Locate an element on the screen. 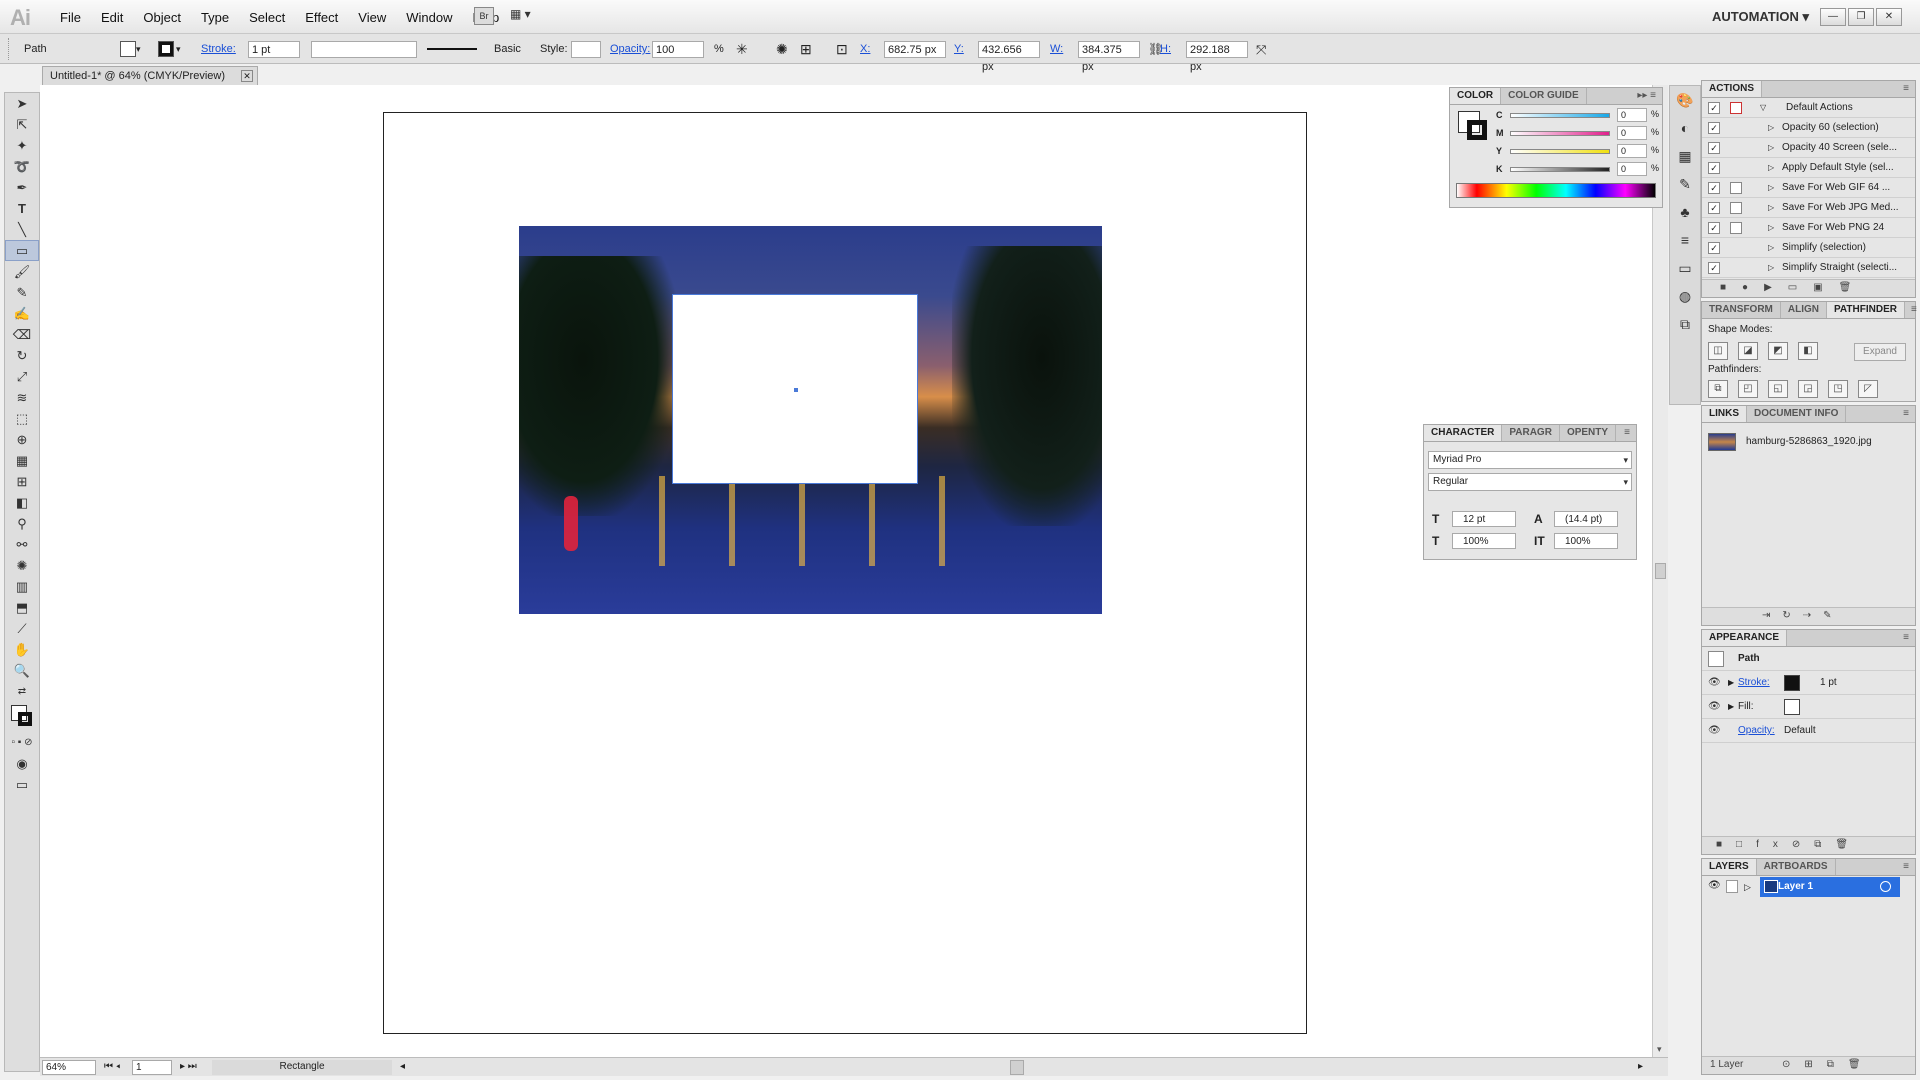 This screenshot has height=1080, width=1920. w-field: 384.375 px is located at coordinates (1109, 57).